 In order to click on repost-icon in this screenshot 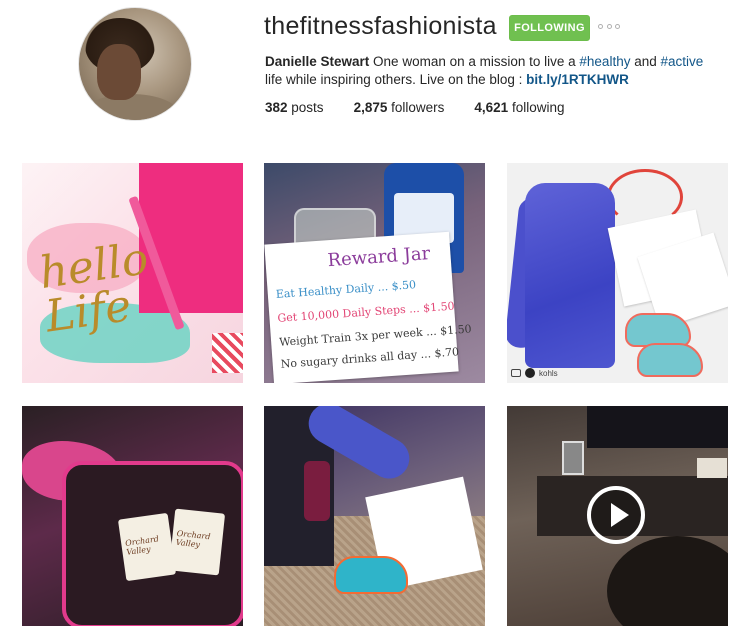, I will do `click(516, 373)`.